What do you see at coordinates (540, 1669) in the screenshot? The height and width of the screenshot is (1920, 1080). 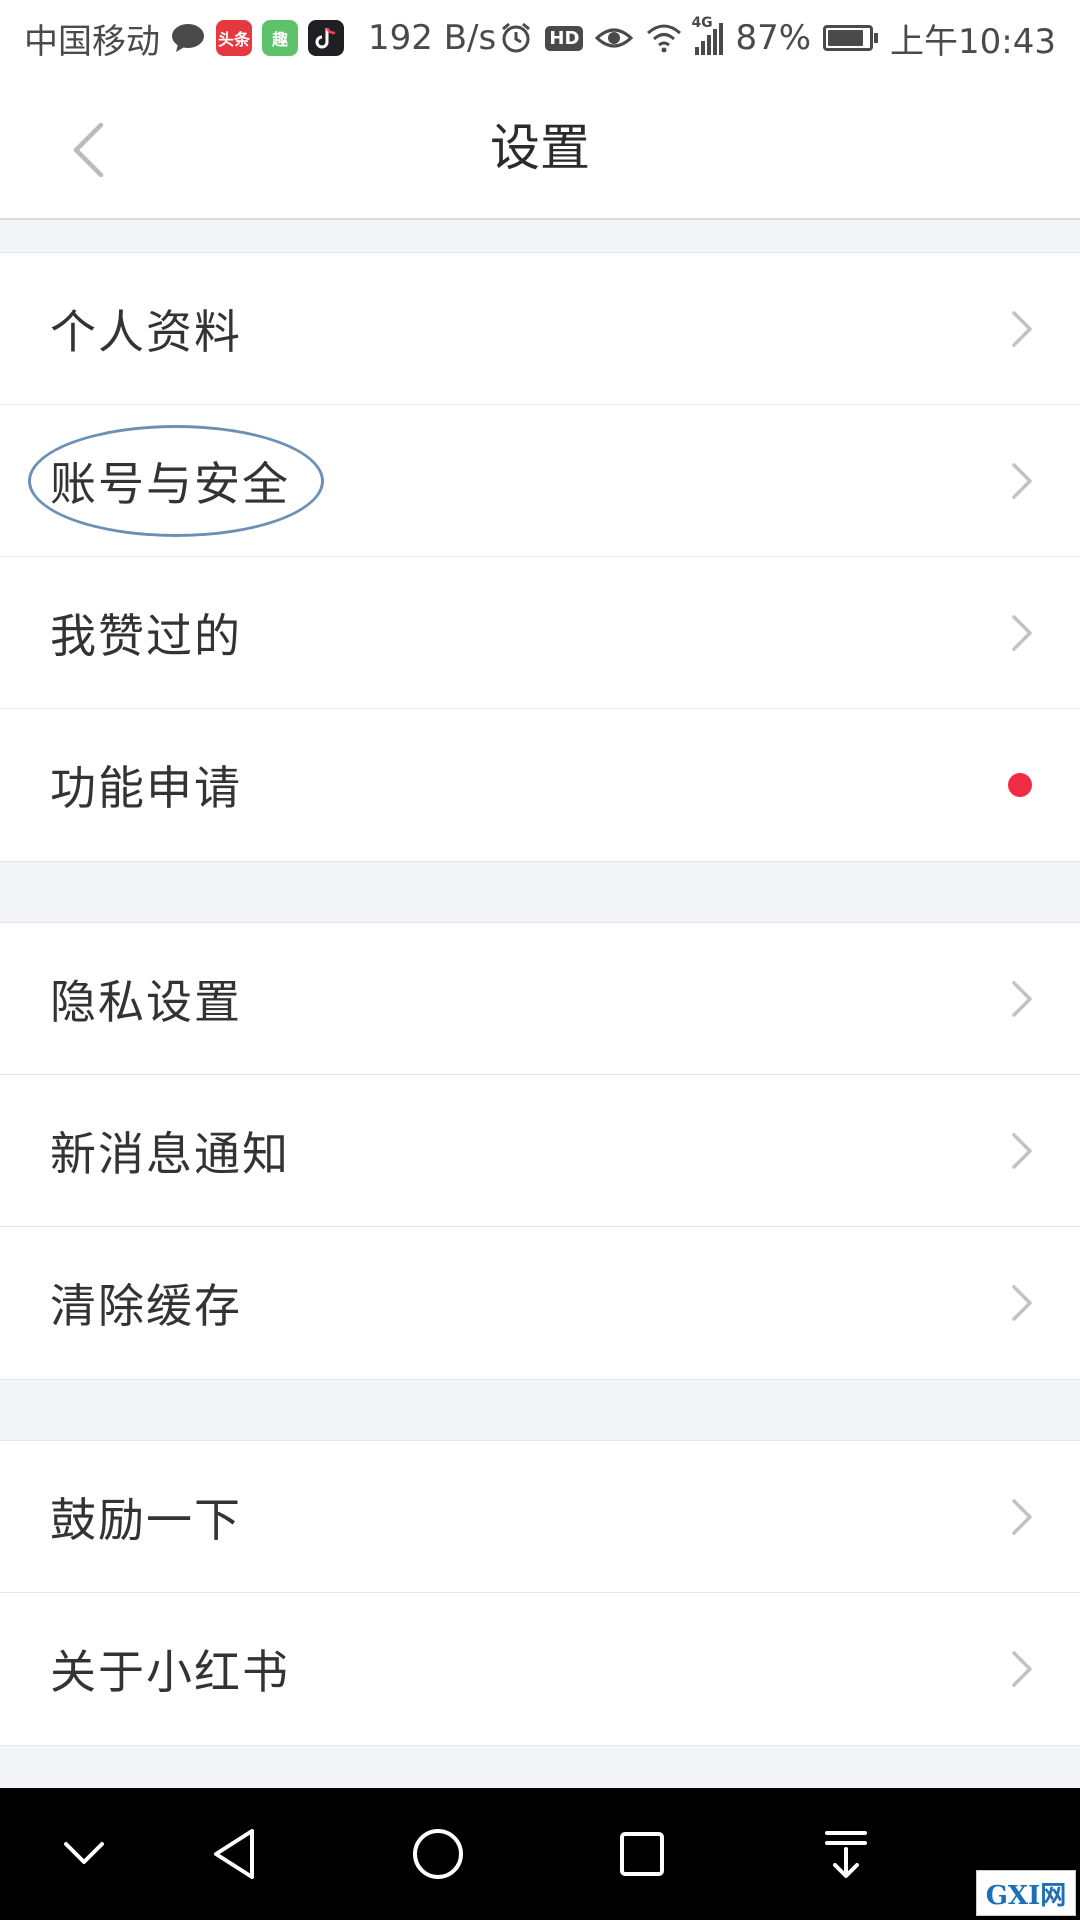 I see `settings-item-about: 关于小红书` at bounding box center [540, 1669].